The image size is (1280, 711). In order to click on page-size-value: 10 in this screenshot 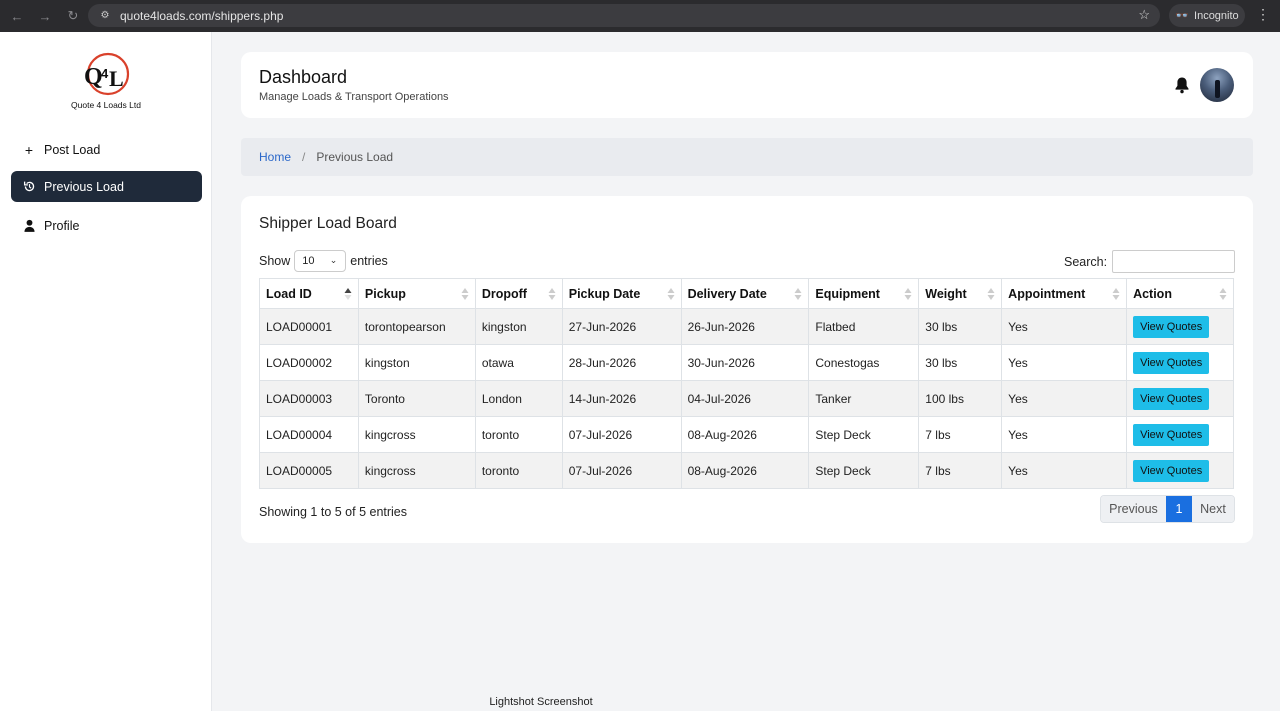, I will do `click(308, 261)`.